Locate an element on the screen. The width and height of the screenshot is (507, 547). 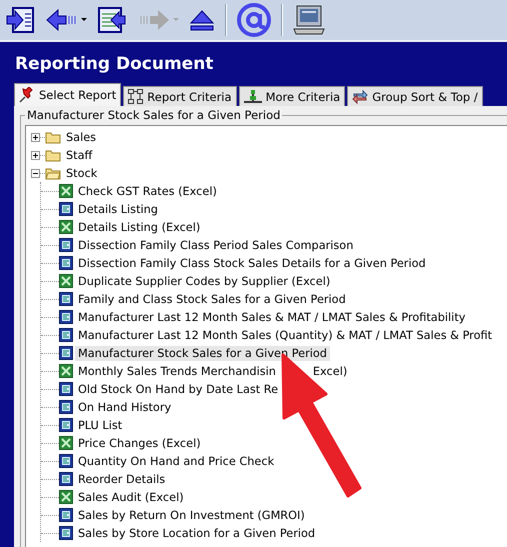
tab: Select Report is located at coordinates (68, 94).